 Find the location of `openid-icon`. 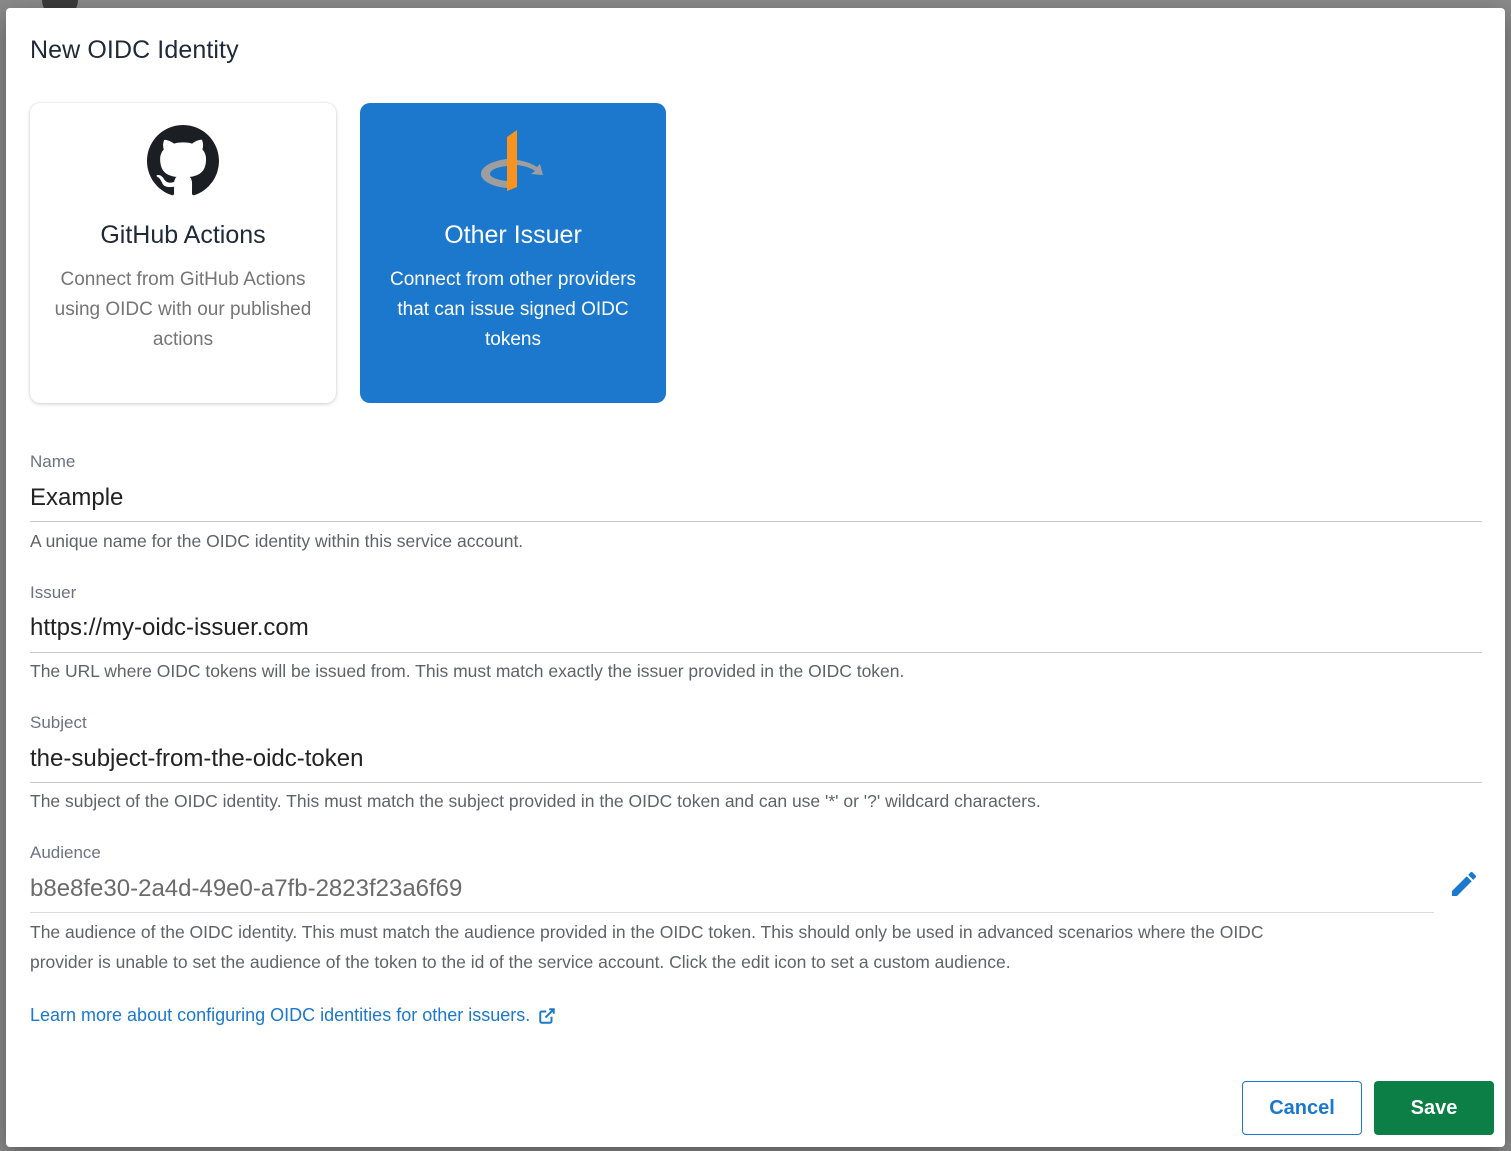

openid-icon is located at coordinates (512, 160).